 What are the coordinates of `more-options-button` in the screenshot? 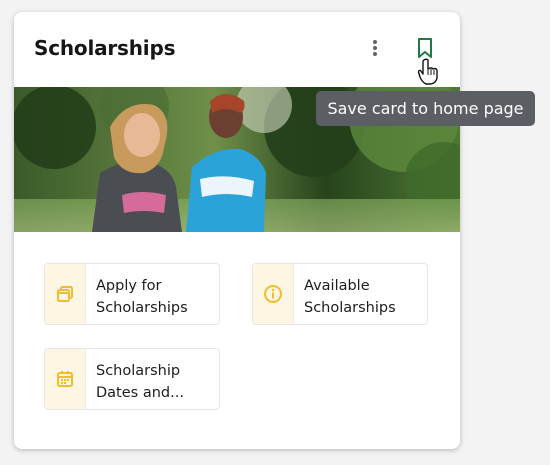 It's located at (375, 48).